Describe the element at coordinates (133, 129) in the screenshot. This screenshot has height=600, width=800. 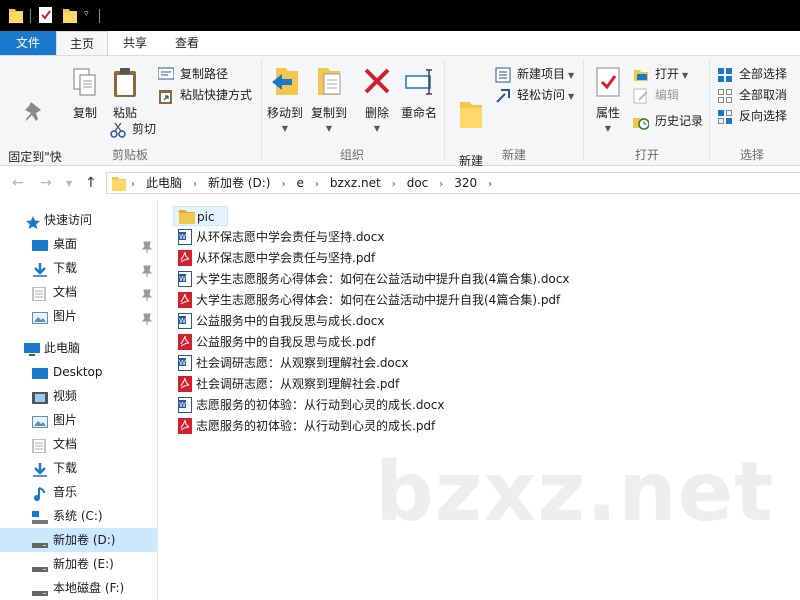
I see `cut-button: 剪切` at that location.